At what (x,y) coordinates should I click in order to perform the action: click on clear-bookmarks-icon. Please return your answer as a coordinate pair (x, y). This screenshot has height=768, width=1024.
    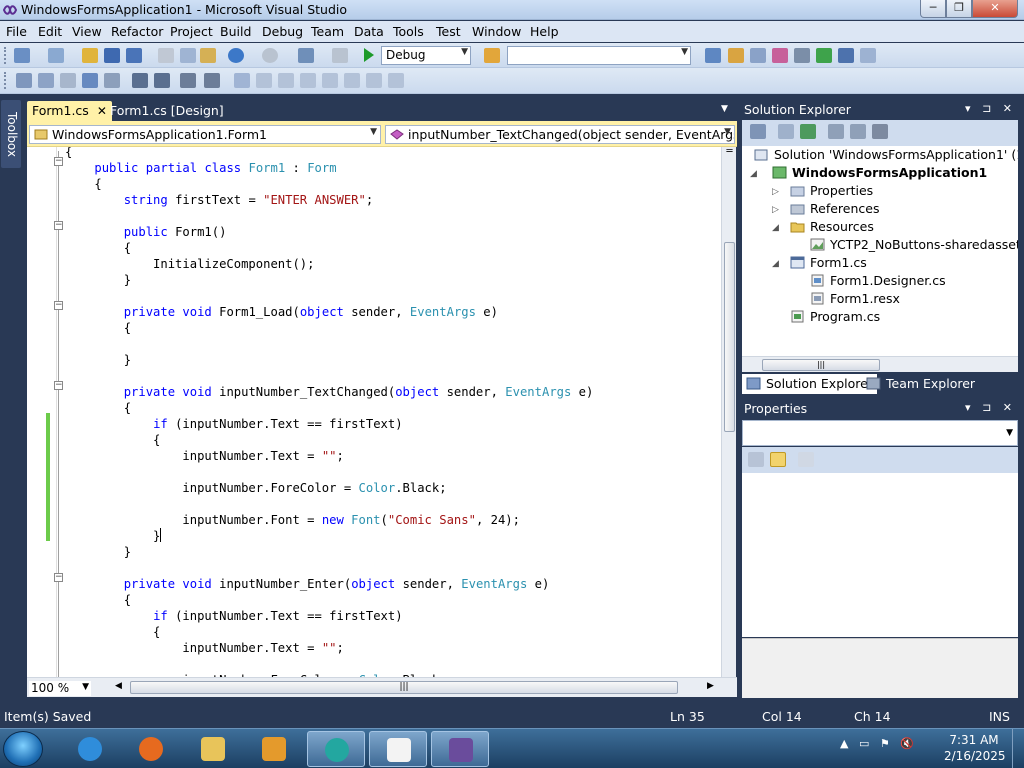
    Looking at the image, I should click on (396, 80).